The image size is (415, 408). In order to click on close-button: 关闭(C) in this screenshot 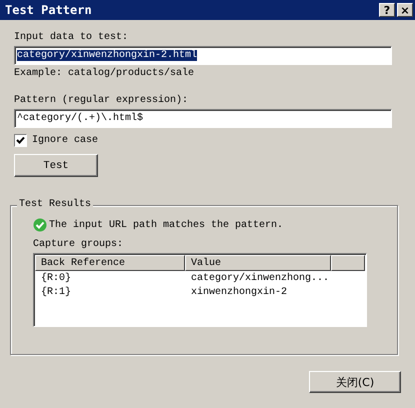, I will do `click(355, 382)`.